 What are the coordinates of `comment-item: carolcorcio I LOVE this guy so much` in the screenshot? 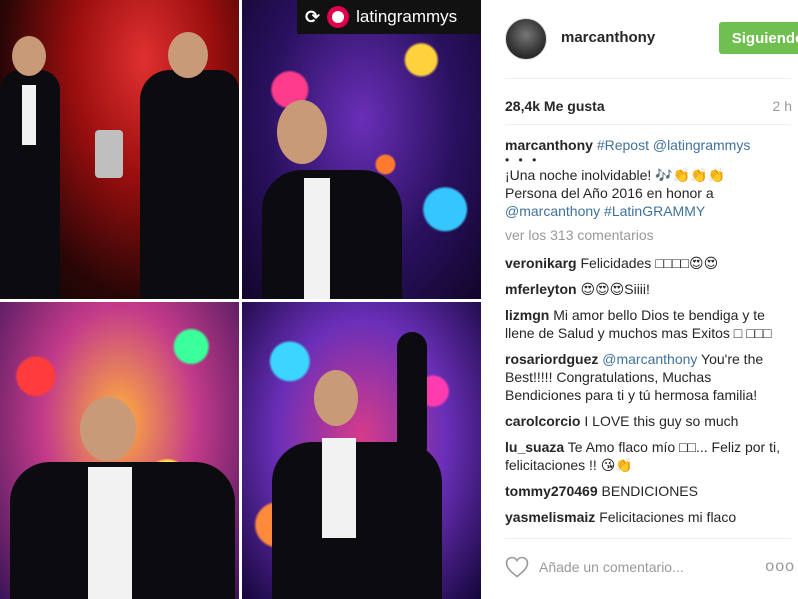 It's located at (645, 421).